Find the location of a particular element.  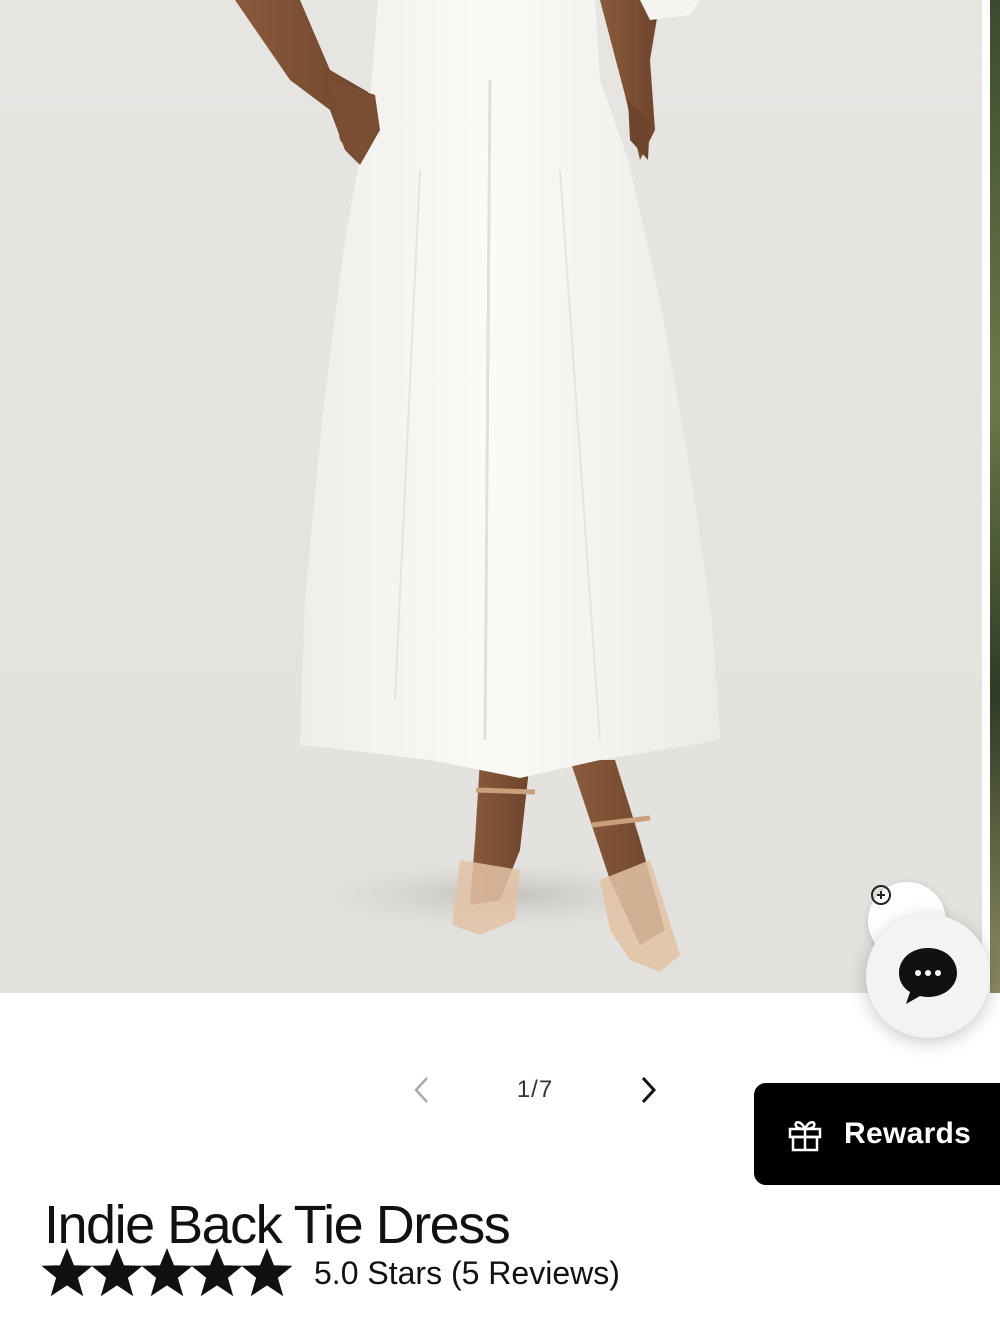

rewards-button: Rewards is located at coordinates (877, 1134).